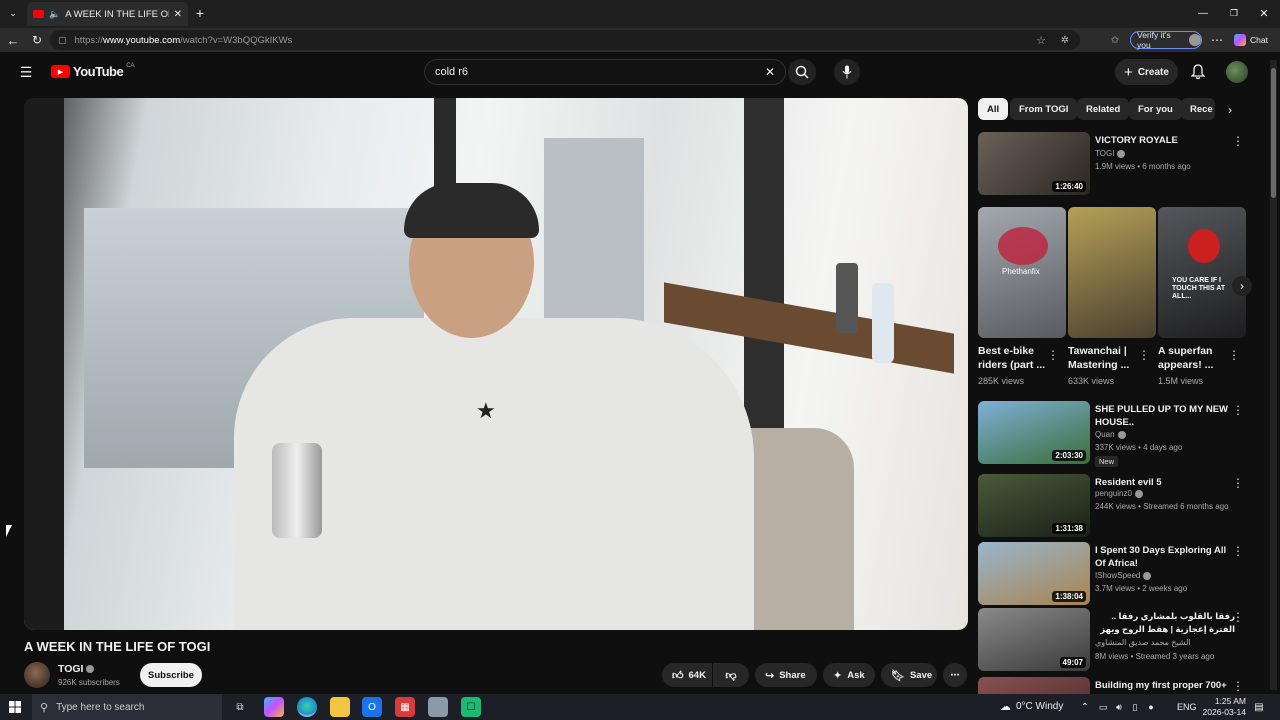  I want to click on task-view-icon: ⧉, so click(240, 707).